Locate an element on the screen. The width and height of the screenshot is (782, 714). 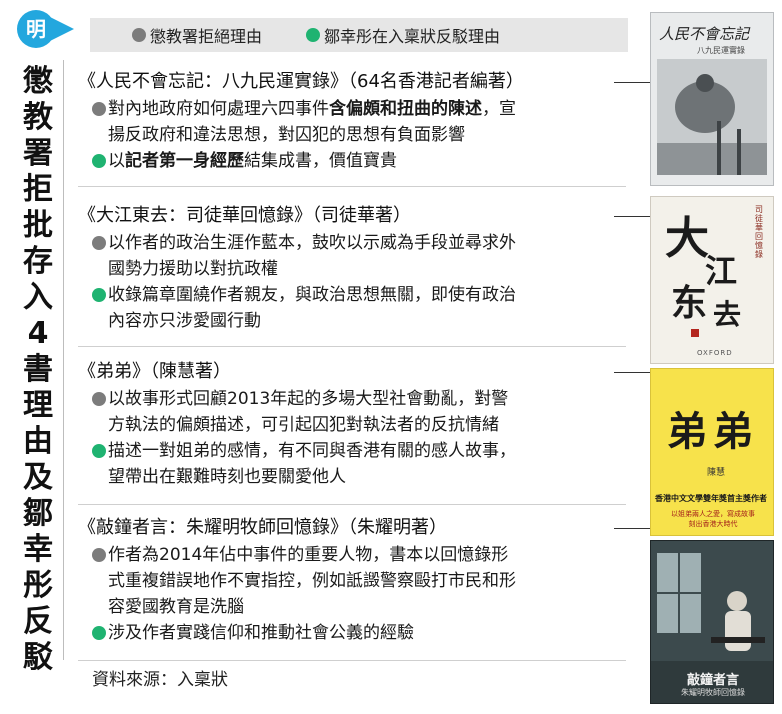
legend-item-reject: 懲教署拒絕理由 is located at coordinates (197, 35).